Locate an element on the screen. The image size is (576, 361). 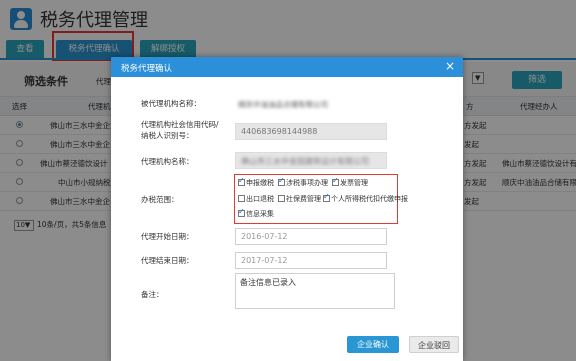
credit-code-label: 代理机构社会信用代码/ 纳税人识别号： is located at coordinates (180, 130).